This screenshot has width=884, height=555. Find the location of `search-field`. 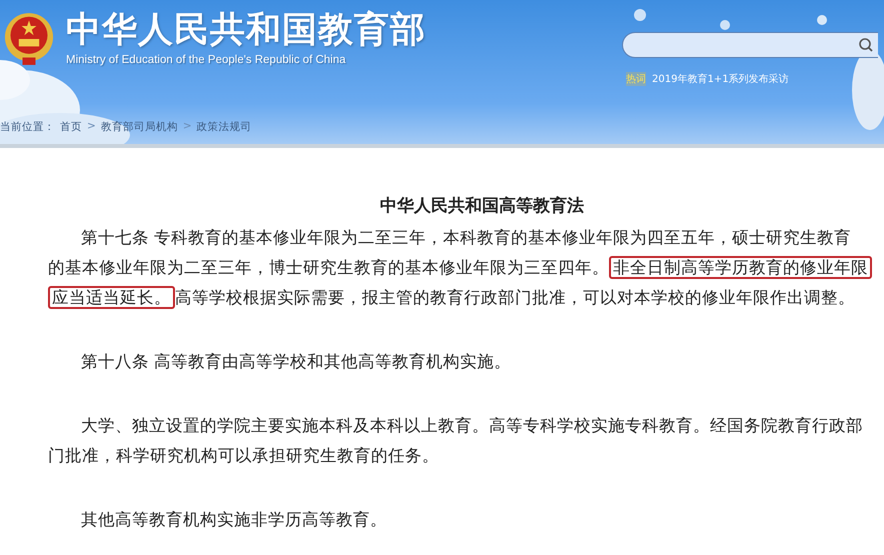

search-field is located at coordinates (750, 45).